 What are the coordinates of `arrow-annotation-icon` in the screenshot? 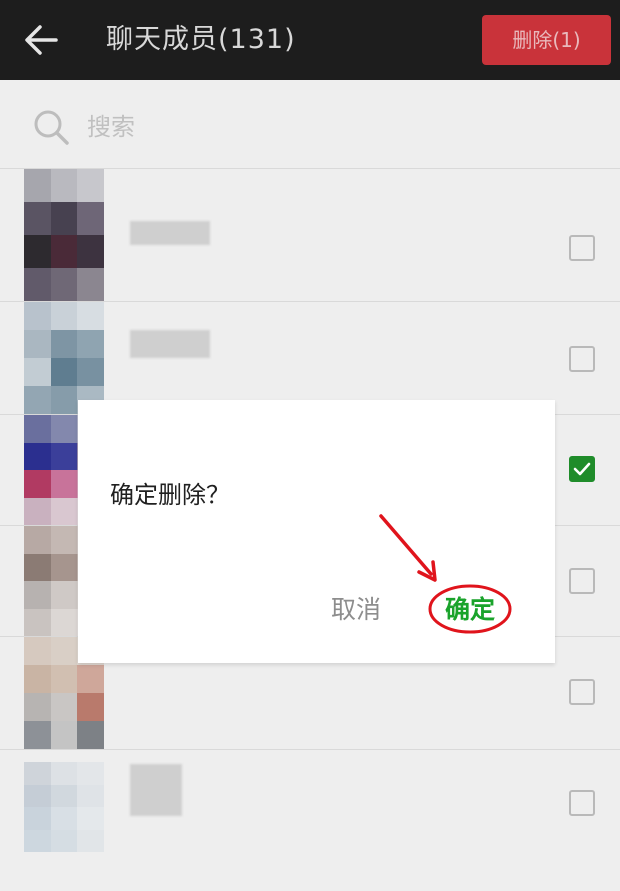 It's located at (408, 548).